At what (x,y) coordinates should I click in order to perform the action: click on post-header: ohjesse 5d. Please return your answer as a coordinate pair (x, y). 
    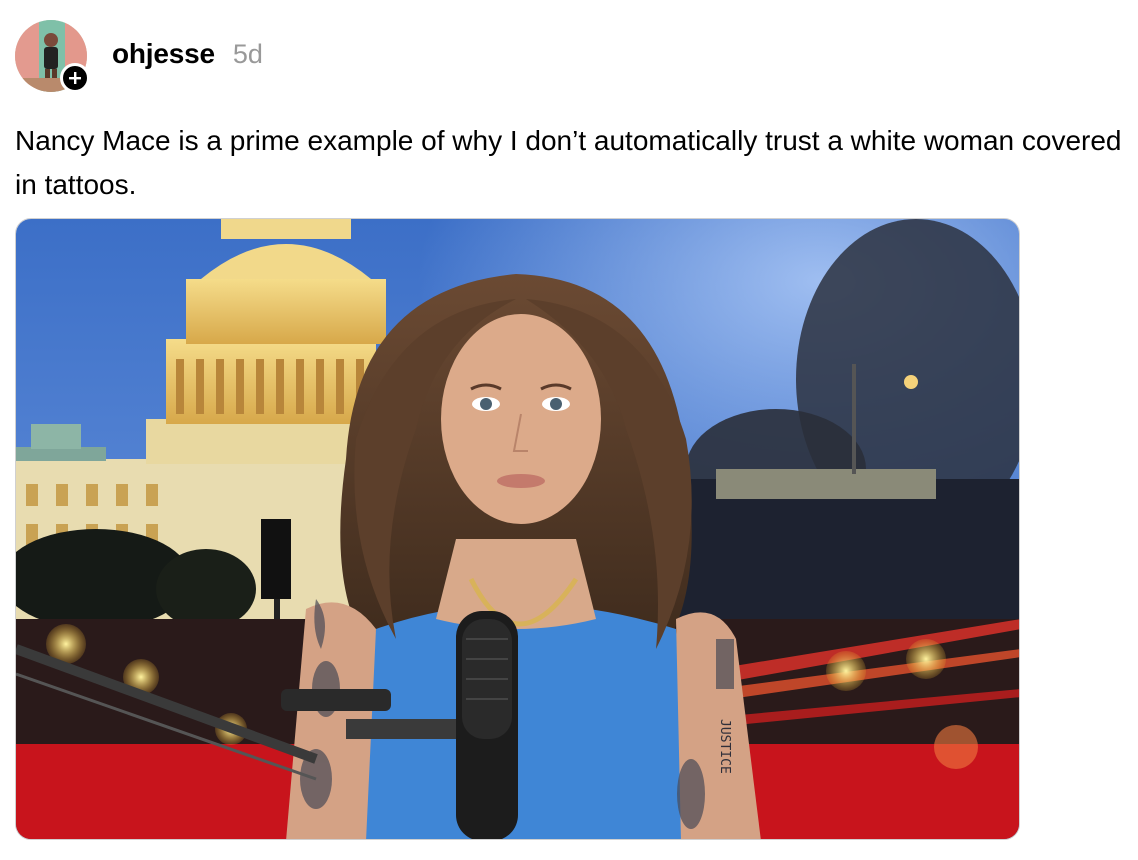
    Looking at the image, I should click on (187, 58).